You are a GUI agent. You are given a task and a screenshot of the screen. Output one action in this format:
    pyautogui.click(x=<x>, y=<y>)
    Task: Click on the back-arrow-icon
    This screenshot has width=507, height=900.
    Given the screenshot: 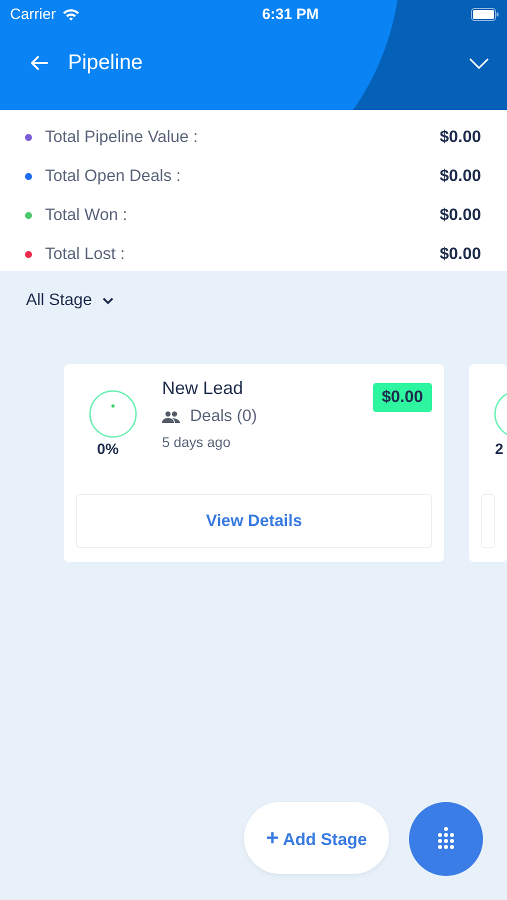 What is the action you would take?
    pyautogui.click(x=39, y=63)
    